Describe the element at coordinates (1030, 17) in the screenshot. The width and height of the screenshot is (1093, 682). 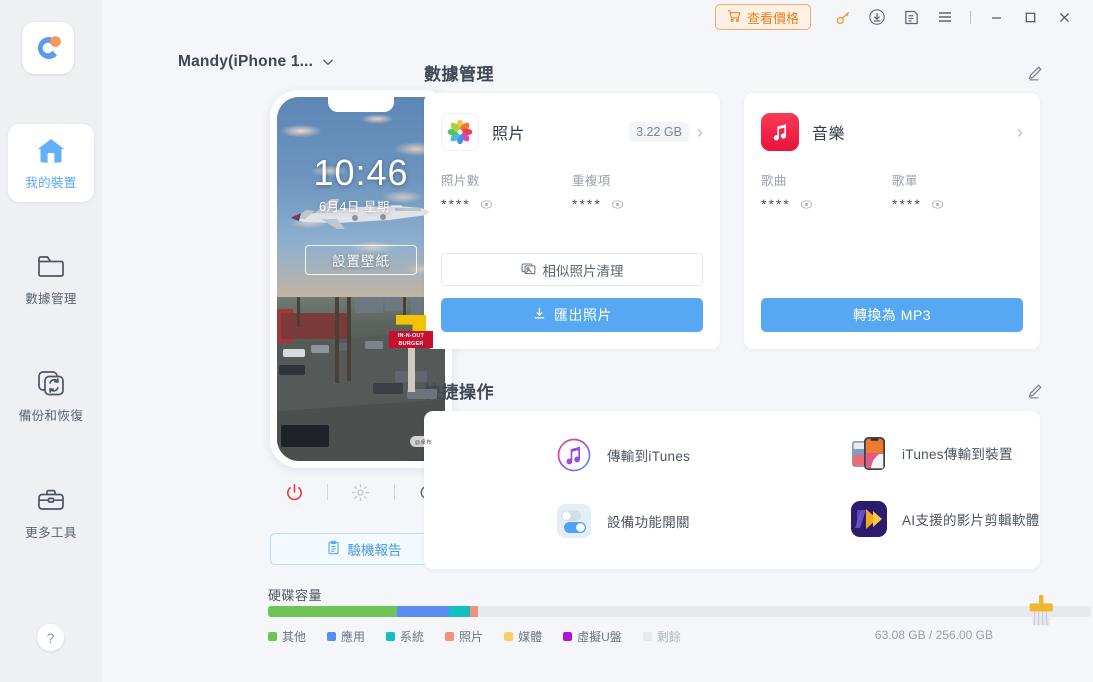
I see `maximize-button` at that location.